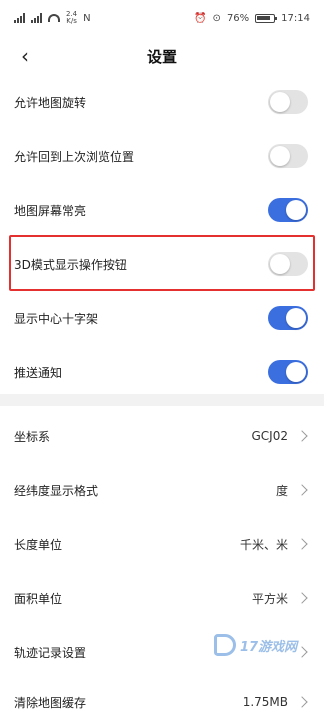 The height and width of the screenshot is (720, 324). I want to click on status-left: 2.4 K/s N, so click(52, 18).